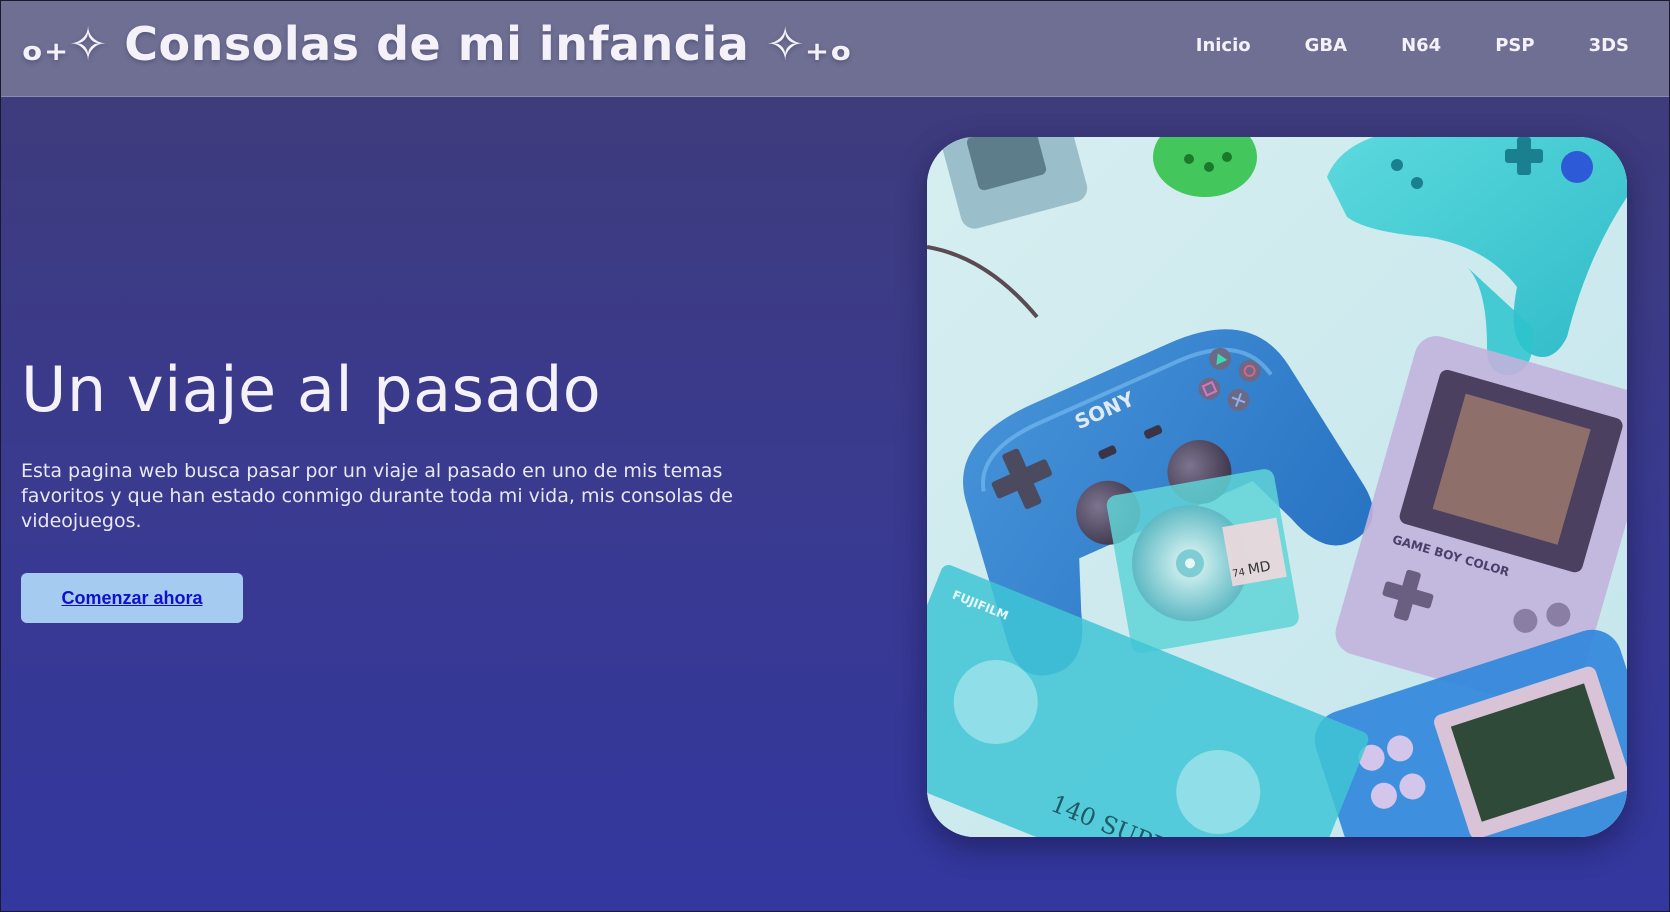 The height and width of the screenshot is (912, 1670). What do you see at coordinates (1421, 45) in the screenshot?
I see `nav-link-n64: N64` at bounding box center [1421, 45].